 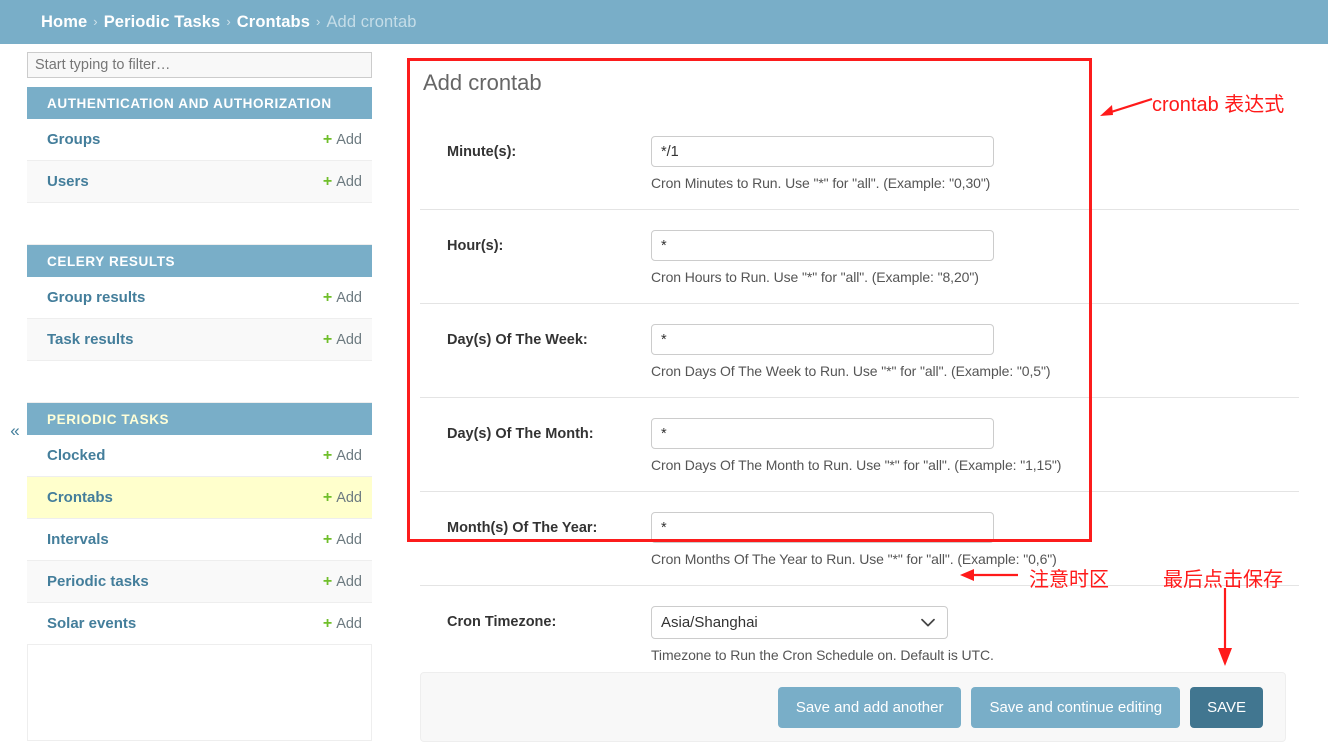 What do you see at coordinates (199, 693) in the screenshot?
I see `sidebar-tail` at bounding box center [199, 693].